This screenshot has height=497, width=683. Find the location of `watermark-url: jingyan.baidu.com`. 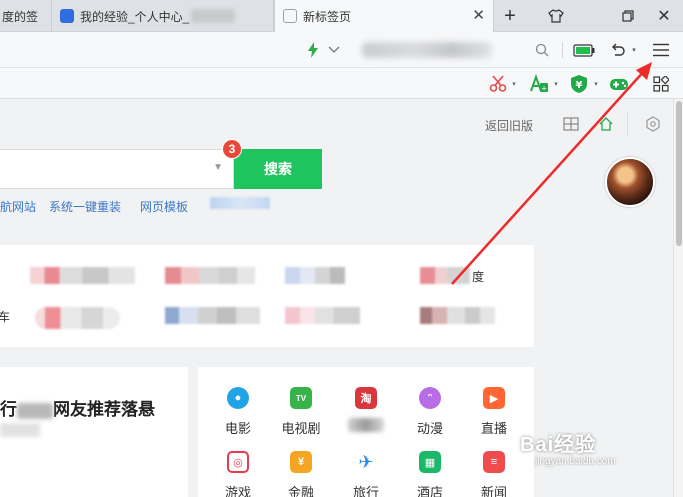

watermark-url: jingyan.baidu.com is located at coordinates (575, 461).